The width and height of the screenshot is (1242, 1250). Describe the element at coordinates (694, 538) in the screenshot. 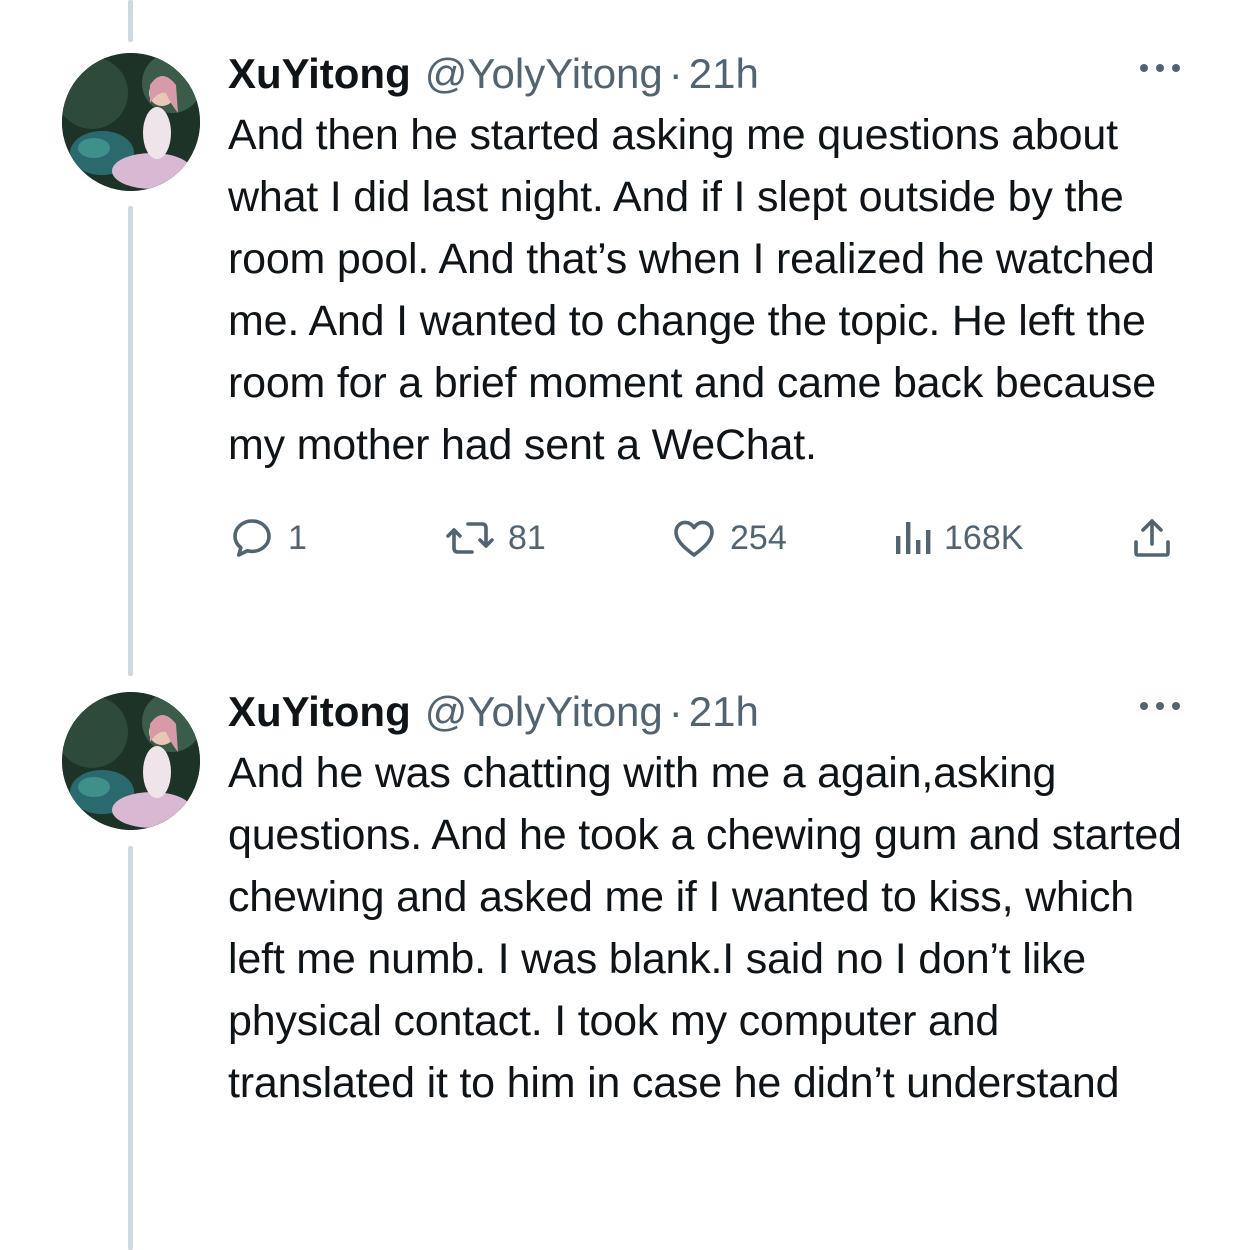

I see `heart-icon` at that location.